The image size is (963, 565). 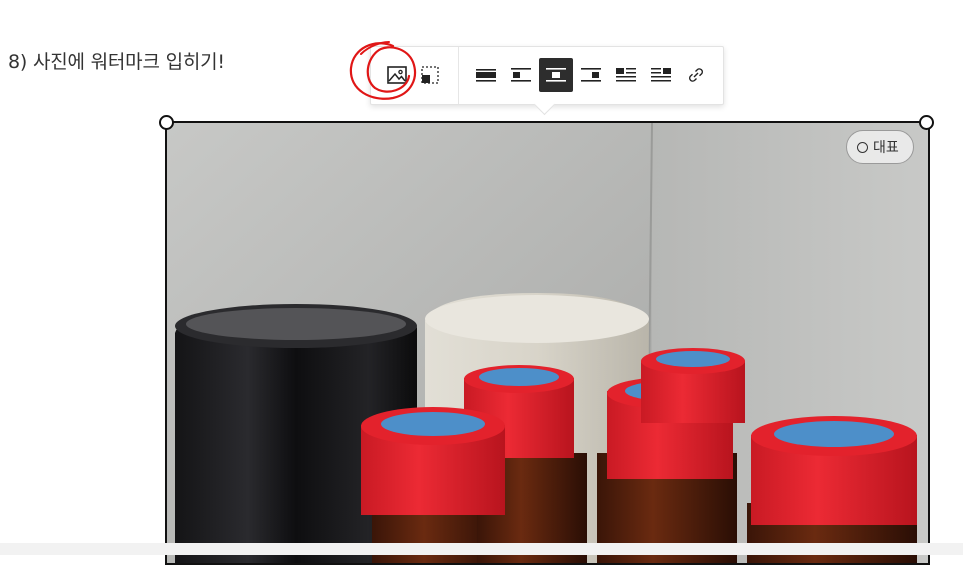 I want to click on align-right-button, so click(x=591, y=75).